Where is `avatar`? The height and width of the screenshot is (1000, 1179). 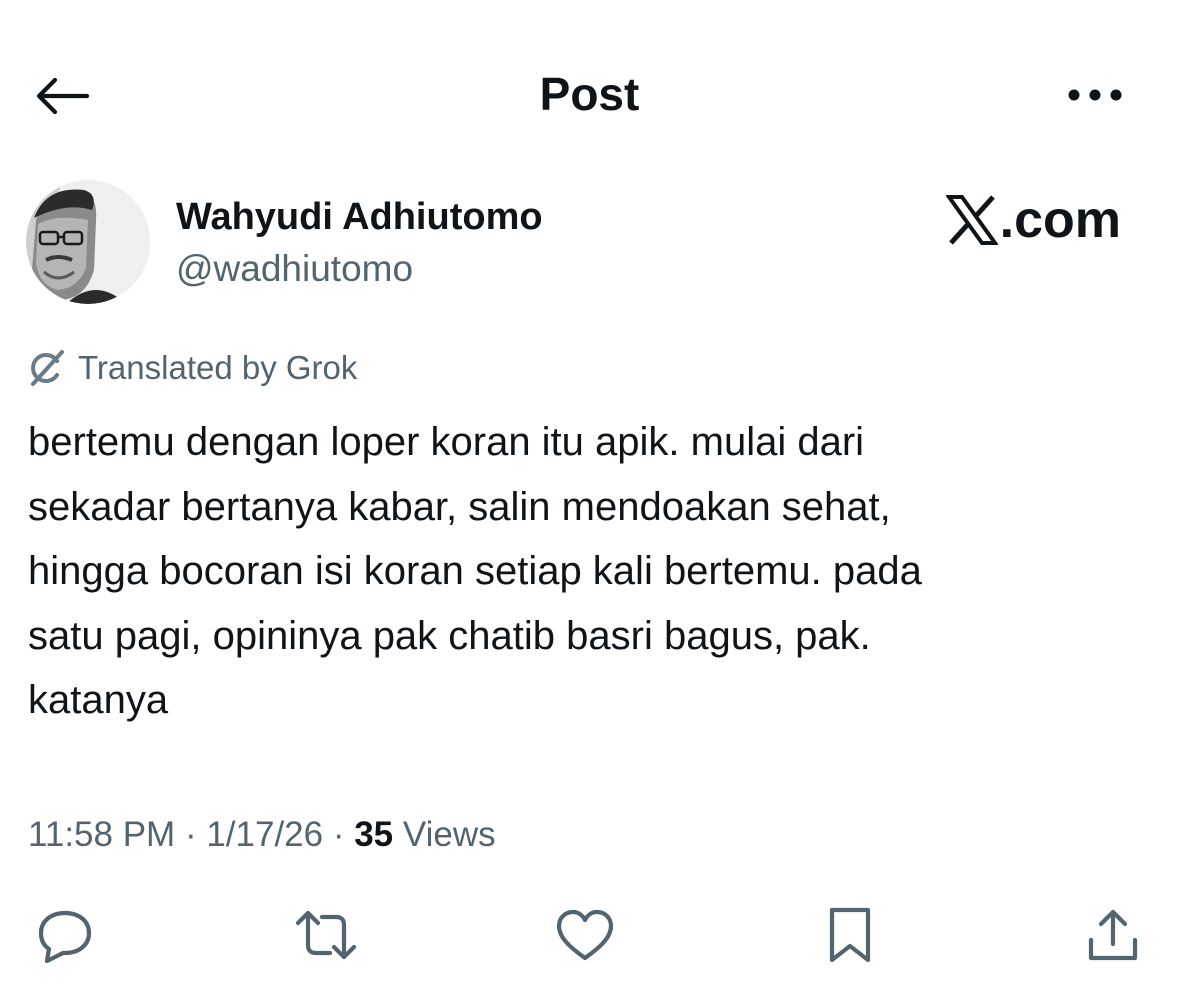 avatar is located at coordinates (88, 242).